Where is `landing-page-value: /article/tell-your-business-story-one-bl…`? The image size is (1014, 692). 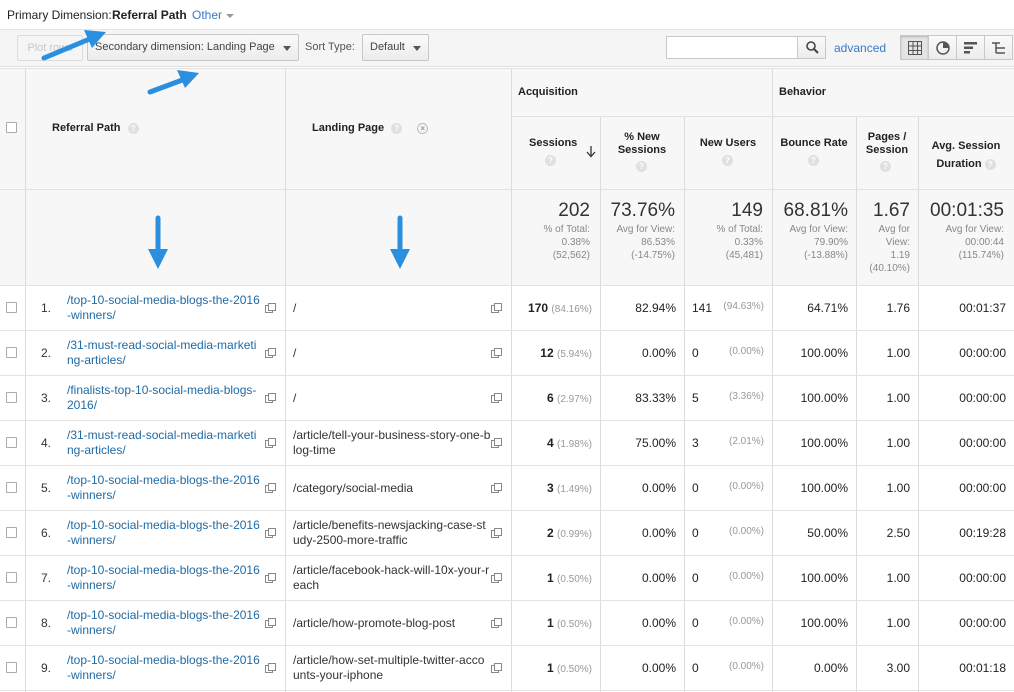 landing-page-value: /article/tell-your-business-story-one-bl… is located at coordinates (392, 442).